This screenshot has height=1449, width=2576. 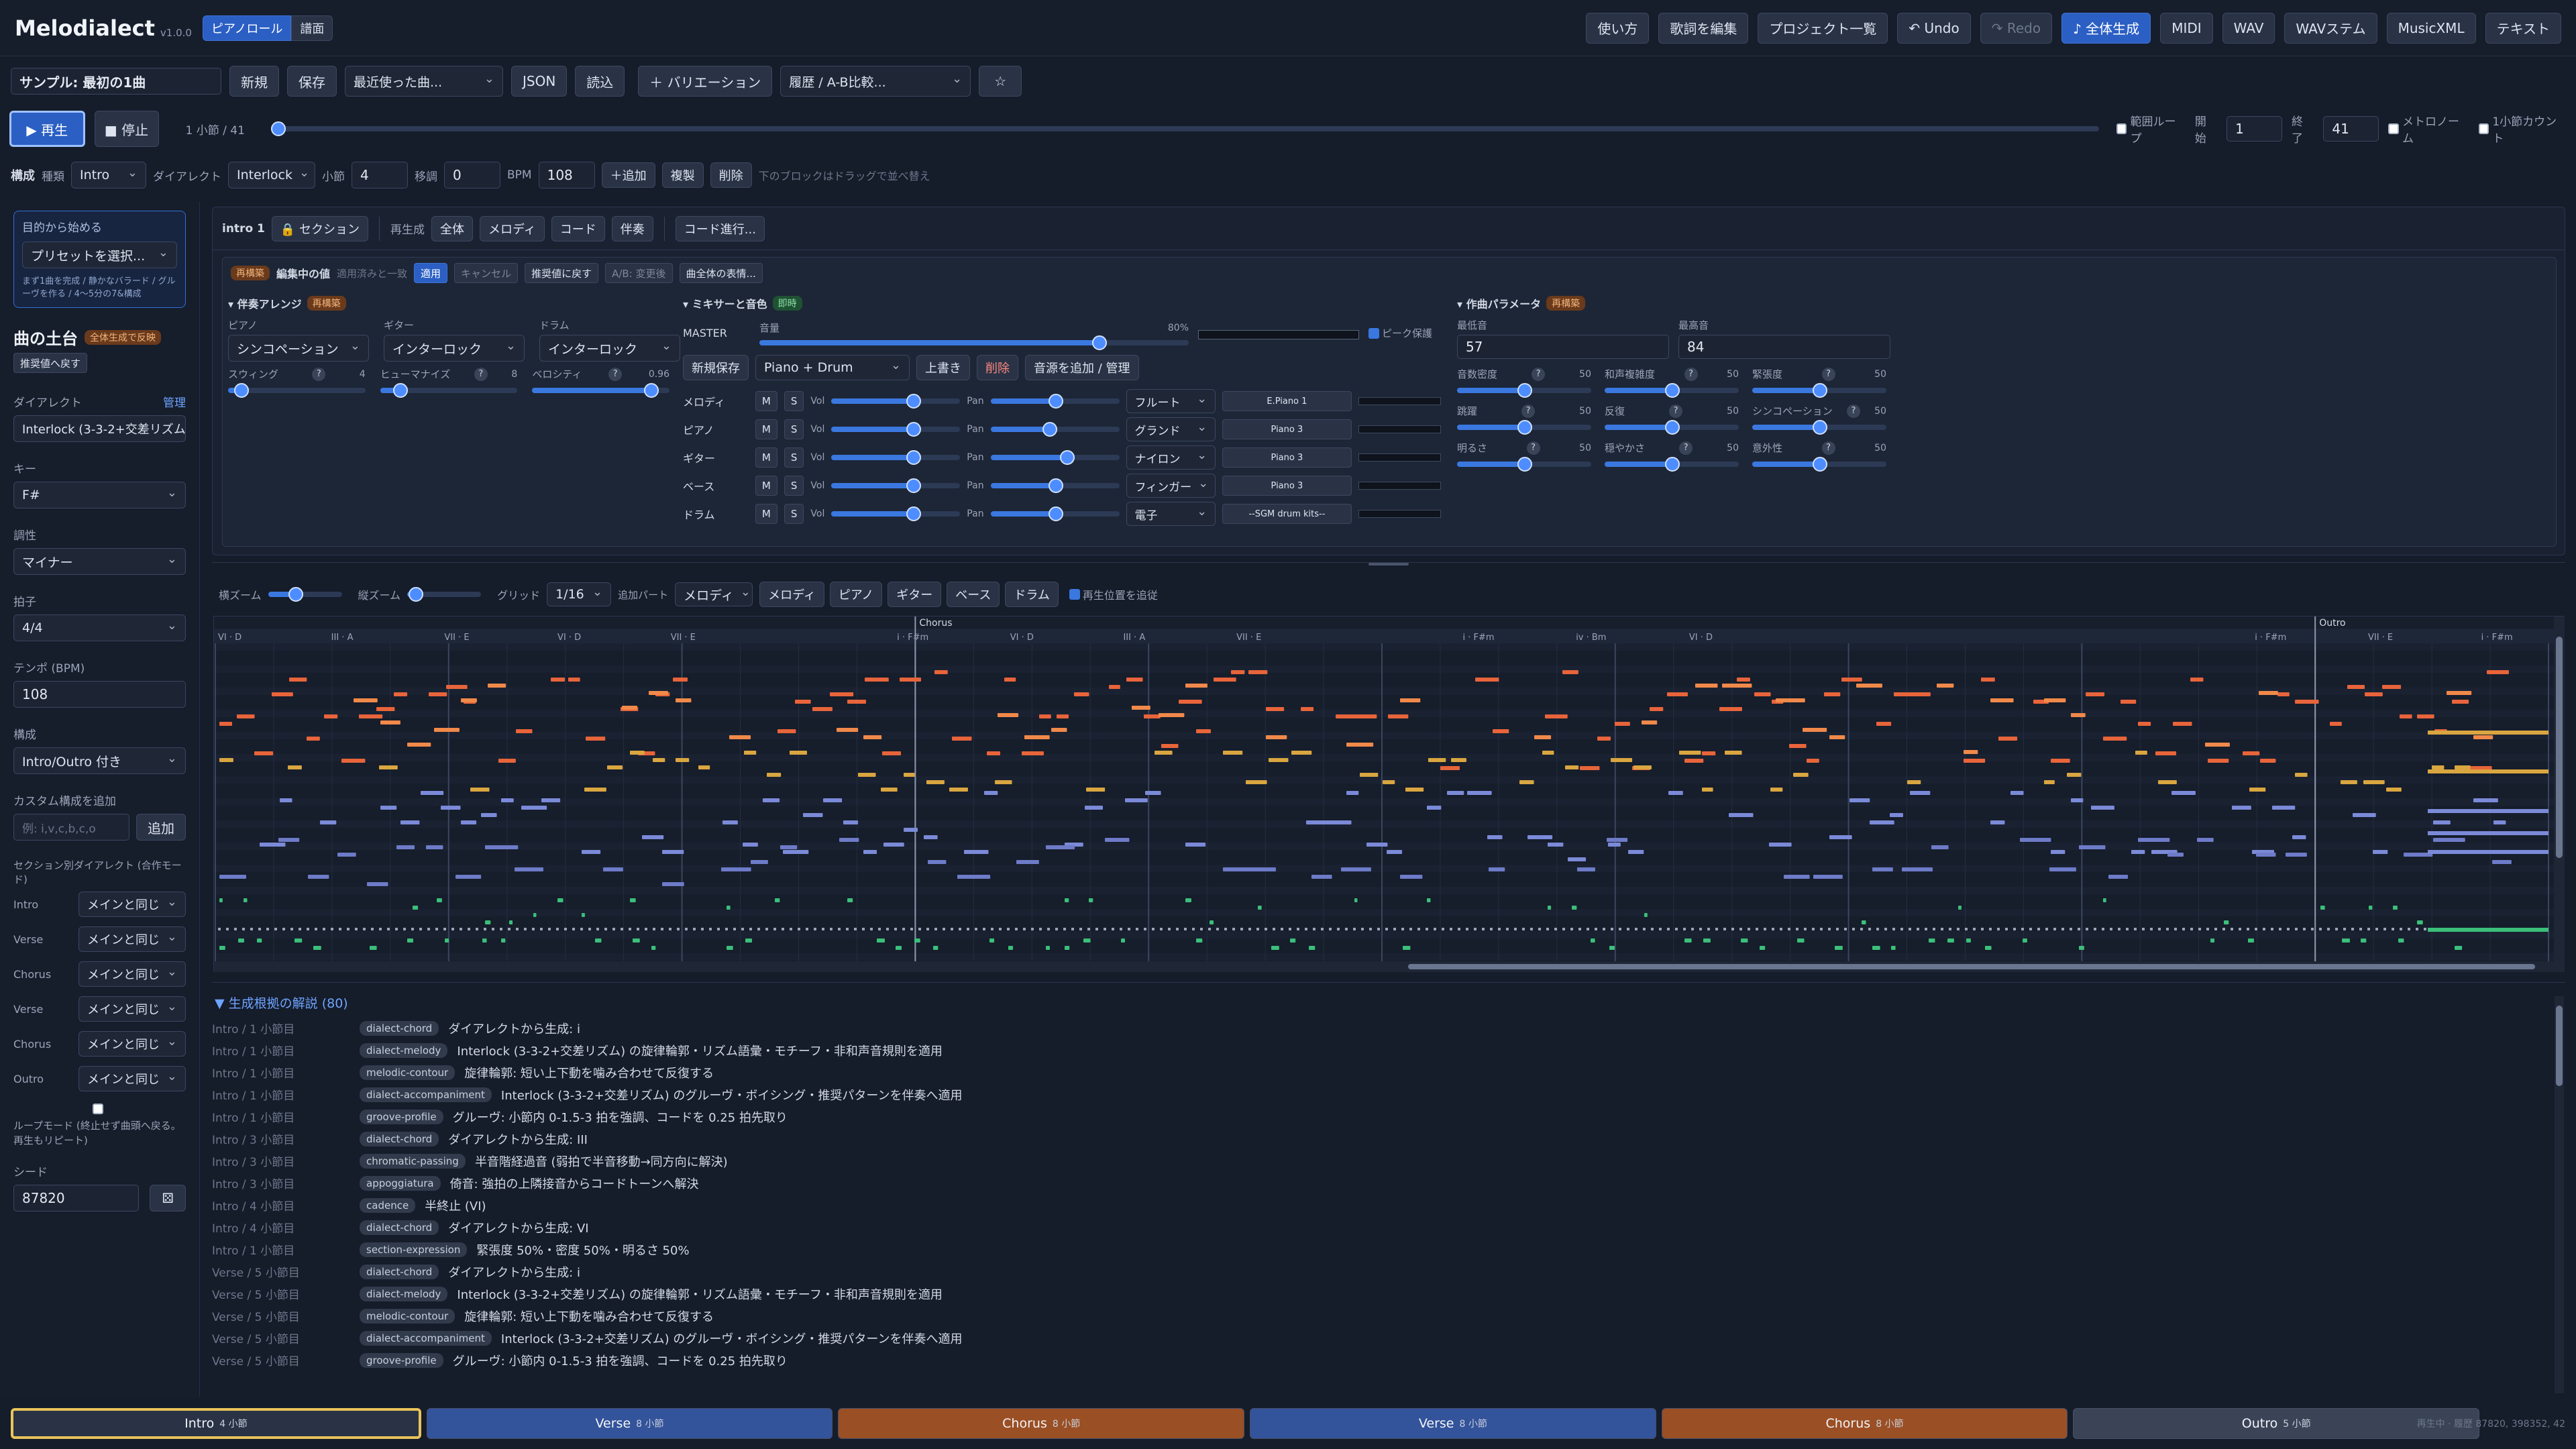 I want to click on param-slider, so click(x=1672, y=427).